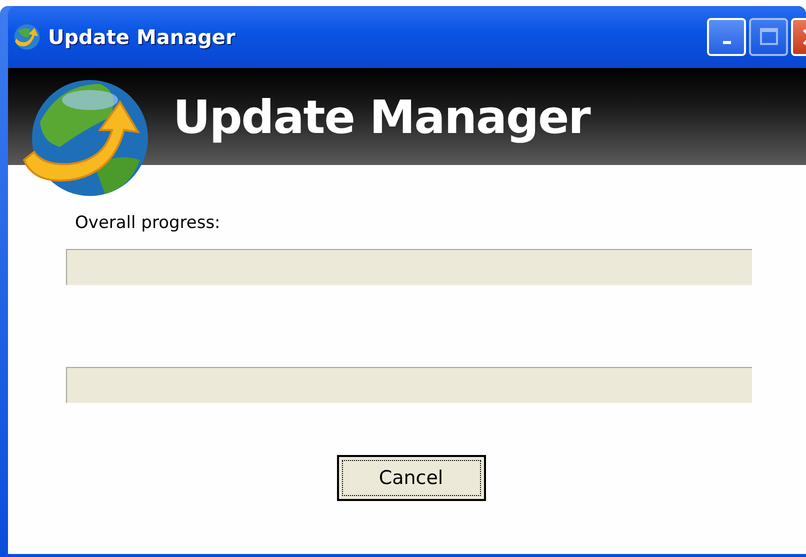 This screenshot has height=557, width=806. What do you see at coordinates (147, 223) in the screenshot?
I see `progress-label: Overall progress:` at bounding box center [147, 223].